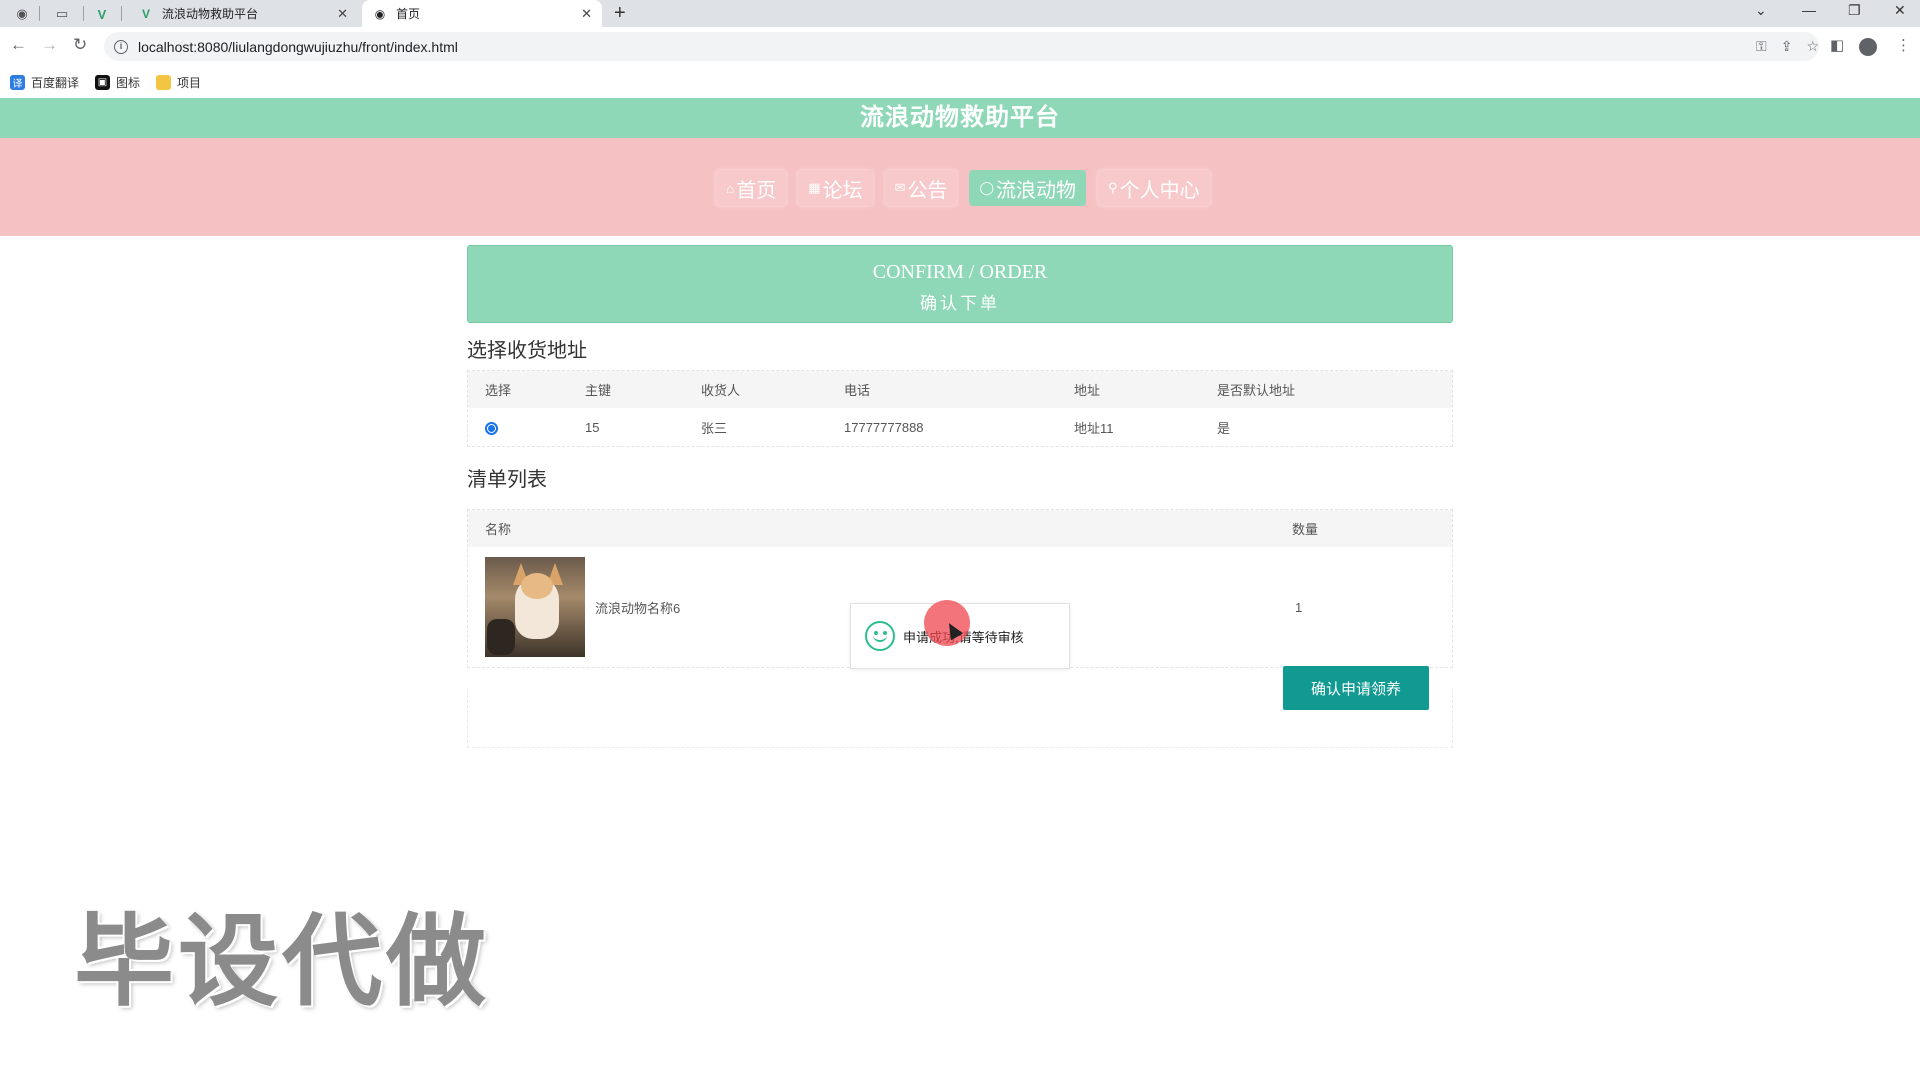 The width and height of the screenshot is (1920, 1072). Describe the element at coordinates (55, 83) in the screenshot. I see `bookmark-label: 百度翻译` at that location.